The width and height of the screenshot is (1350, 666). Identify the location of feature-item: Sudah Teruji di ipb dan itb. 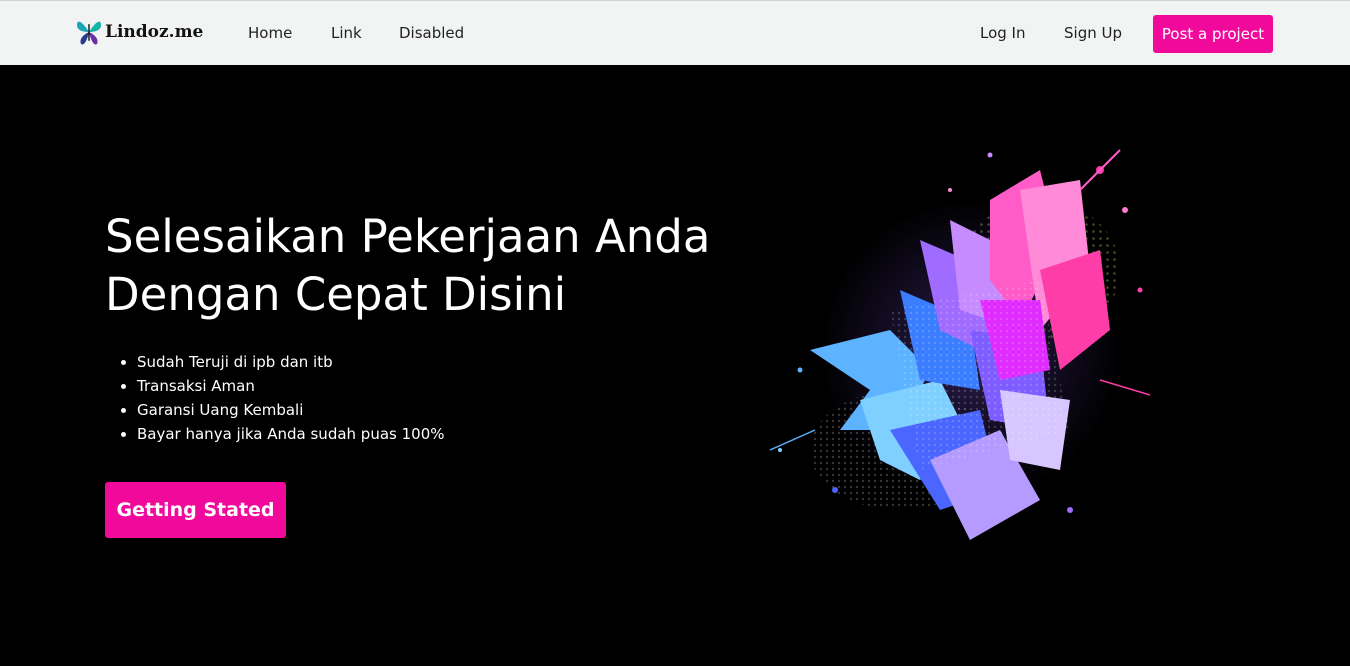
(291, 362).